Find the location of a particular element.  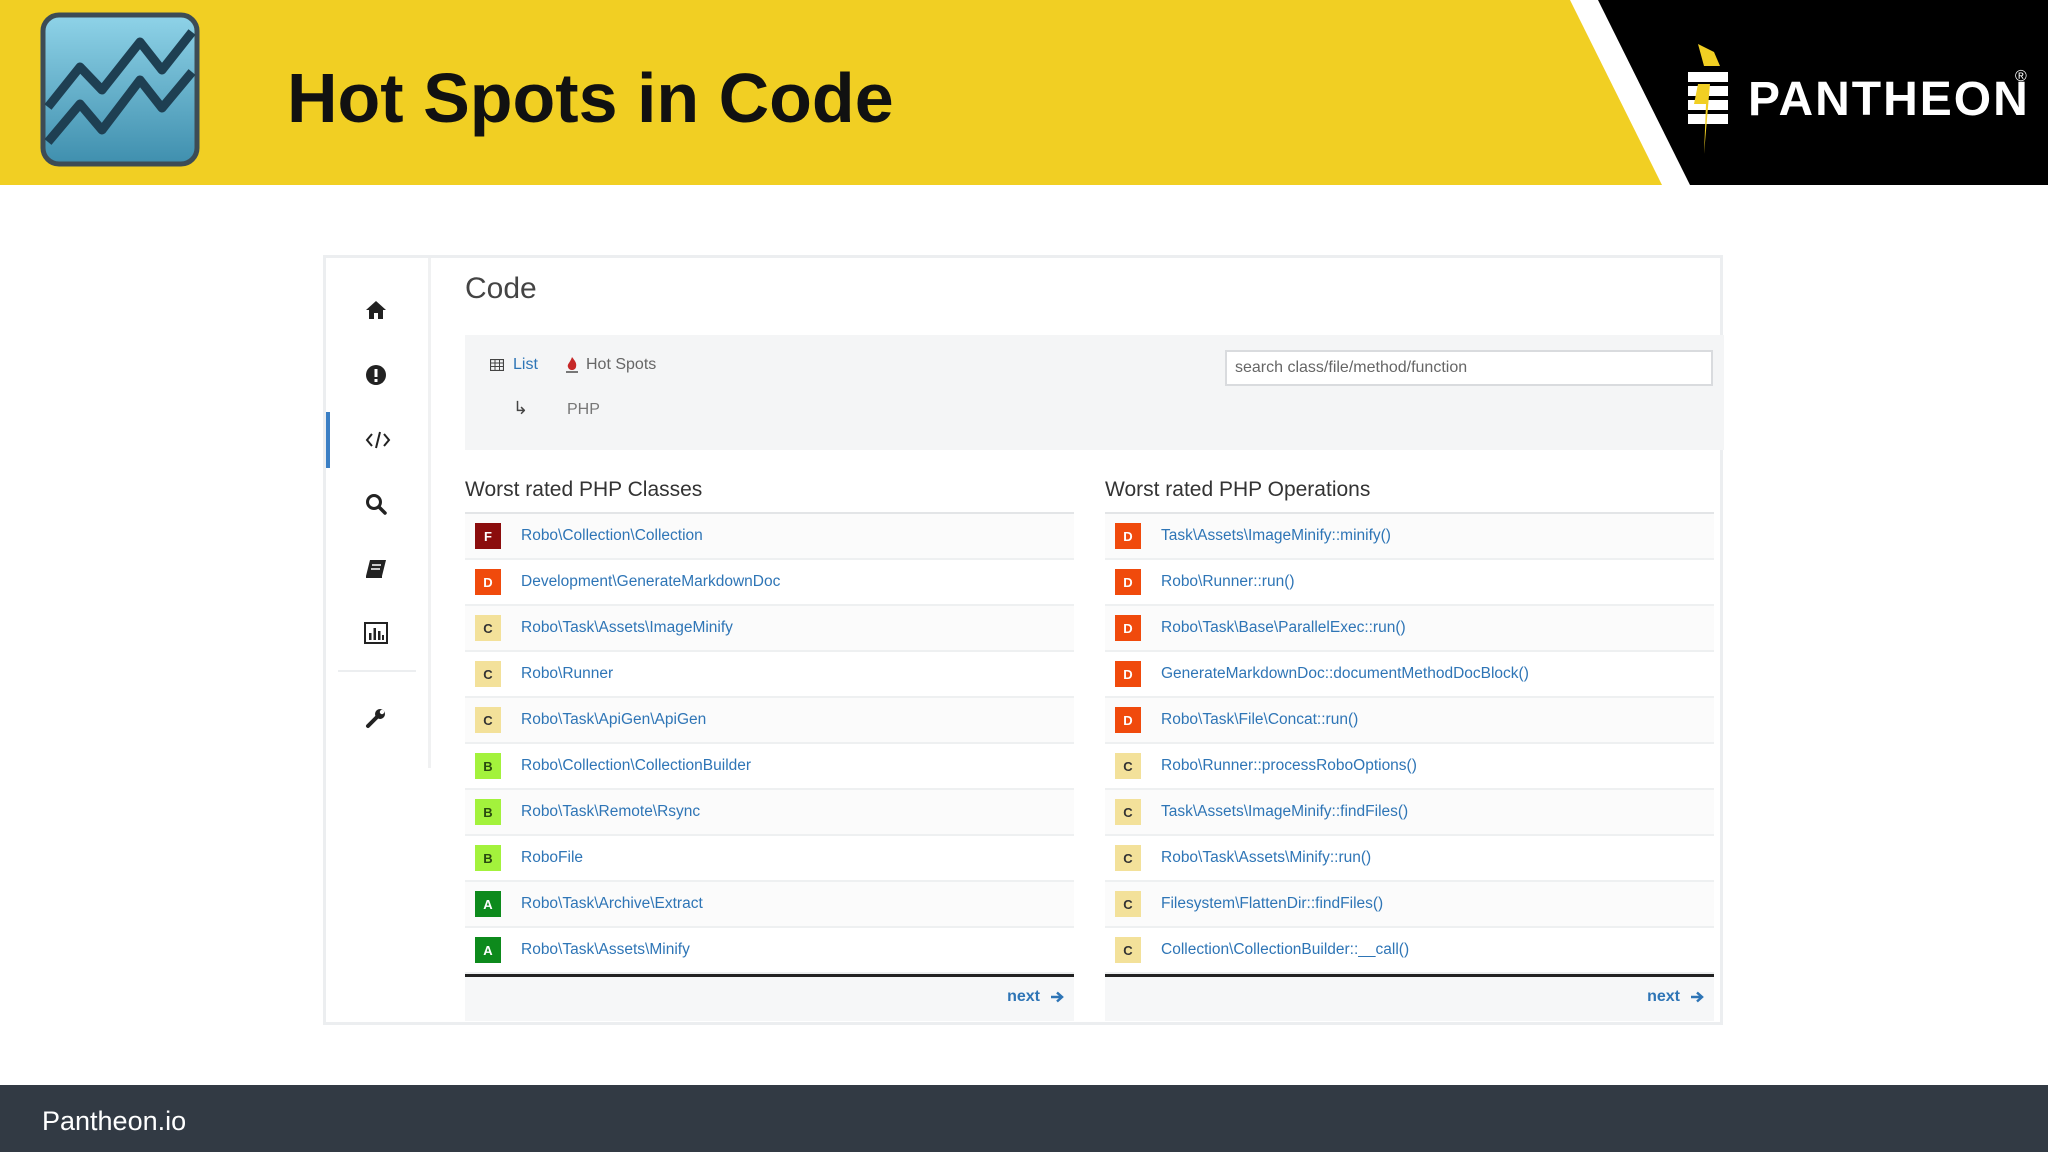

row-link: Robo\Task\Assets\ImageMinify is located at coordinates (627, 628).